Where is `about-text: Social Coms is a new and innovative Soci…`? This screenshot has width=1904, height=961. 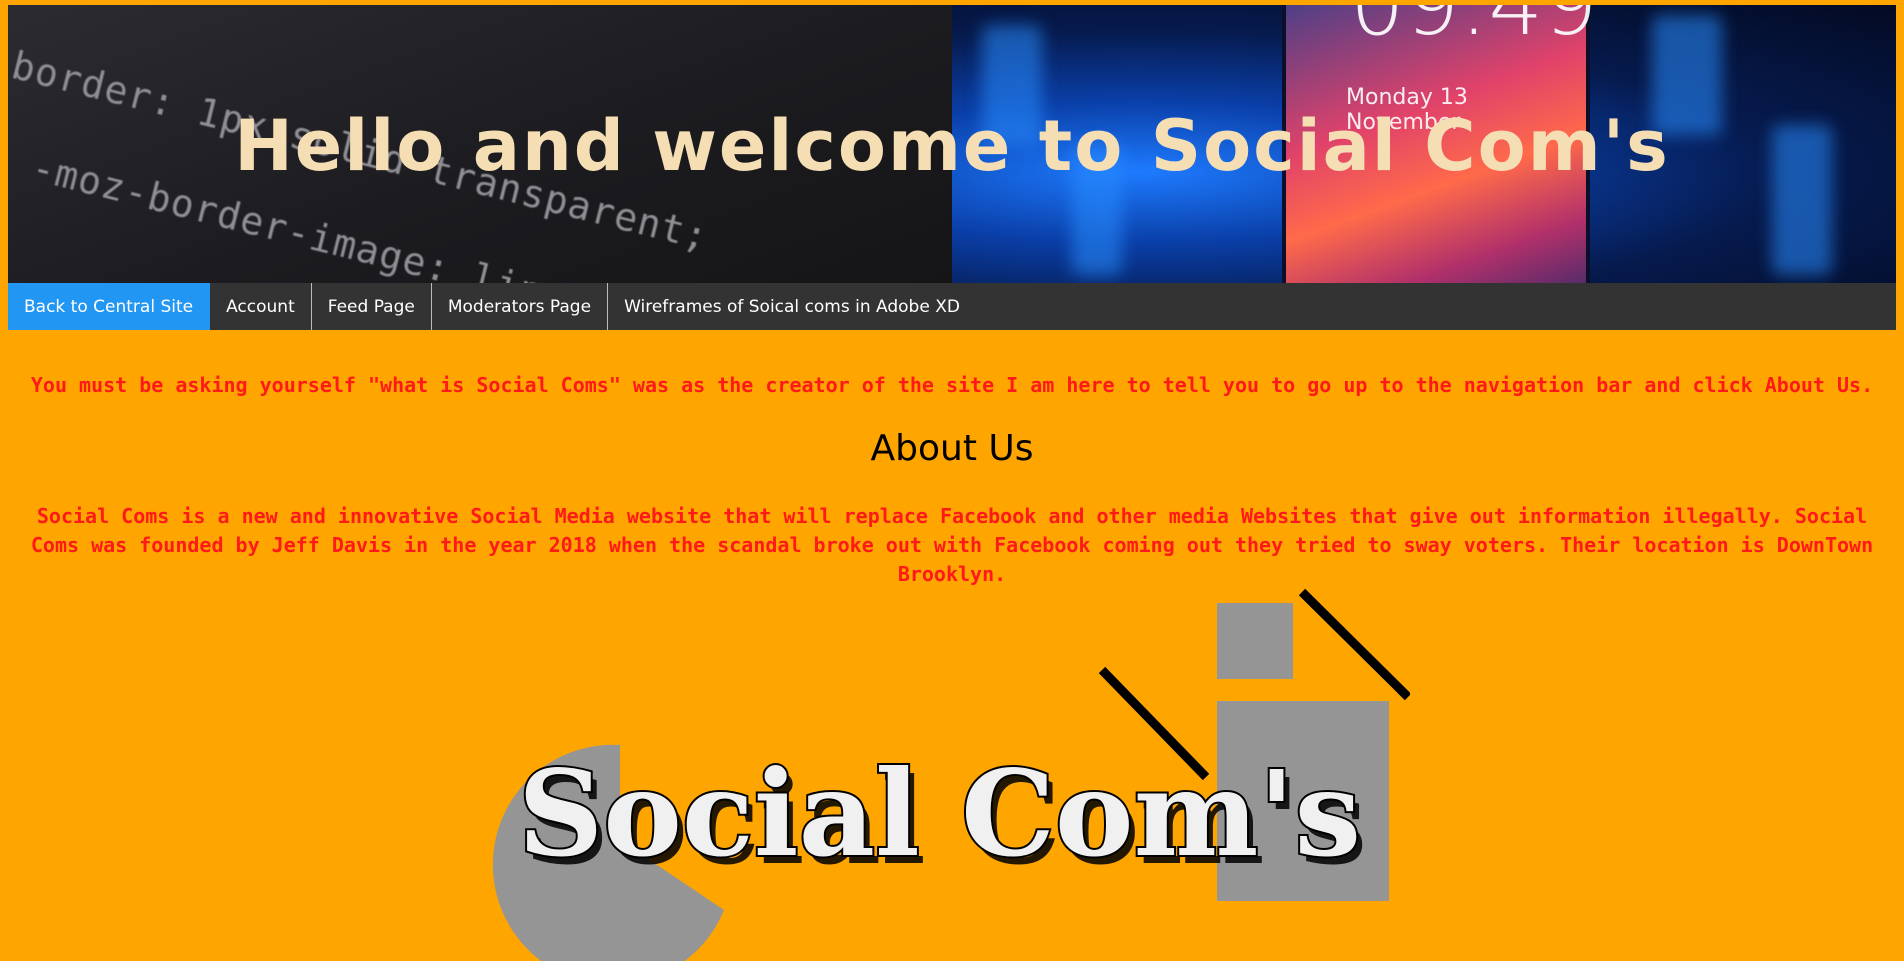
about-text: Social Coms is a new and innovative Soci… is located at coordinates (952, 545).